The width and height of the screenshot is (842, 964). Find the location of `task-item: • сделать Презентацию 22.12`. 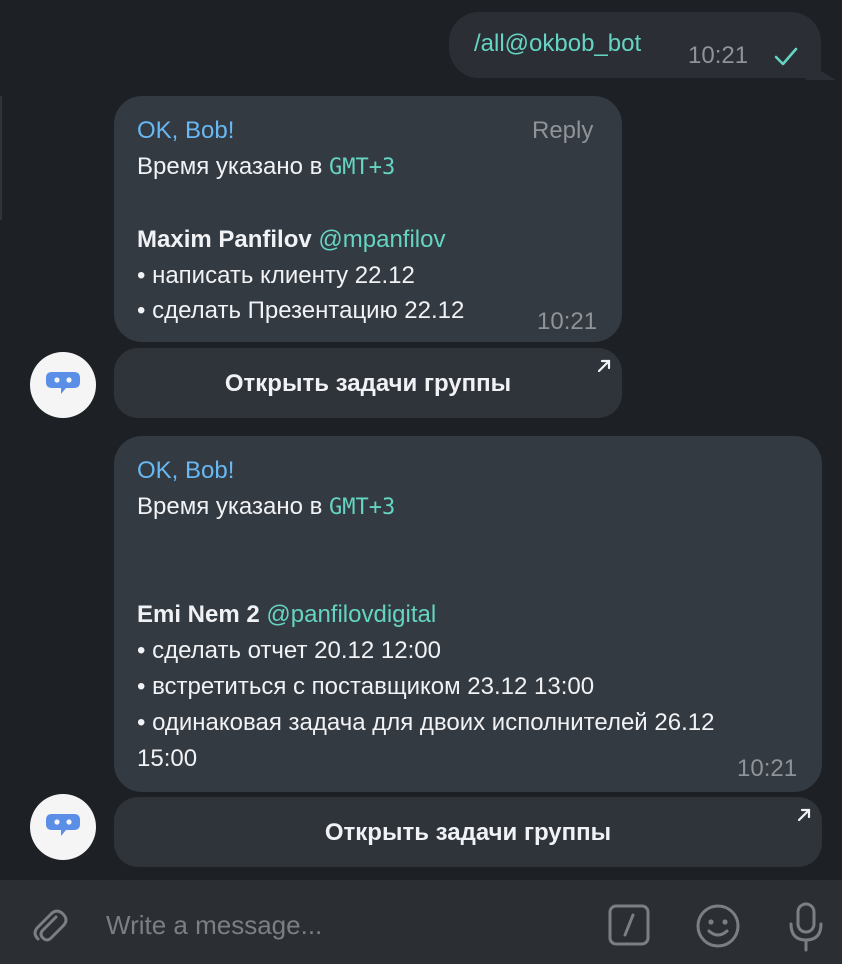

task-item: • сделать Презентацию 22.12 is located at coordinates (301, 310).